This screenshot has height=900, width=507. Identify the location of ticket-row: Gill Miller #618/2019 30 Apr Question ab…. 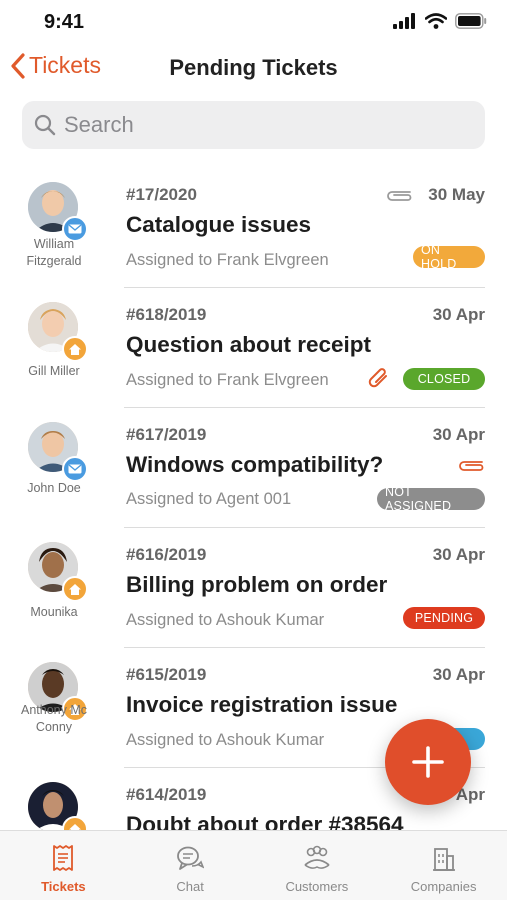
(253, 348).